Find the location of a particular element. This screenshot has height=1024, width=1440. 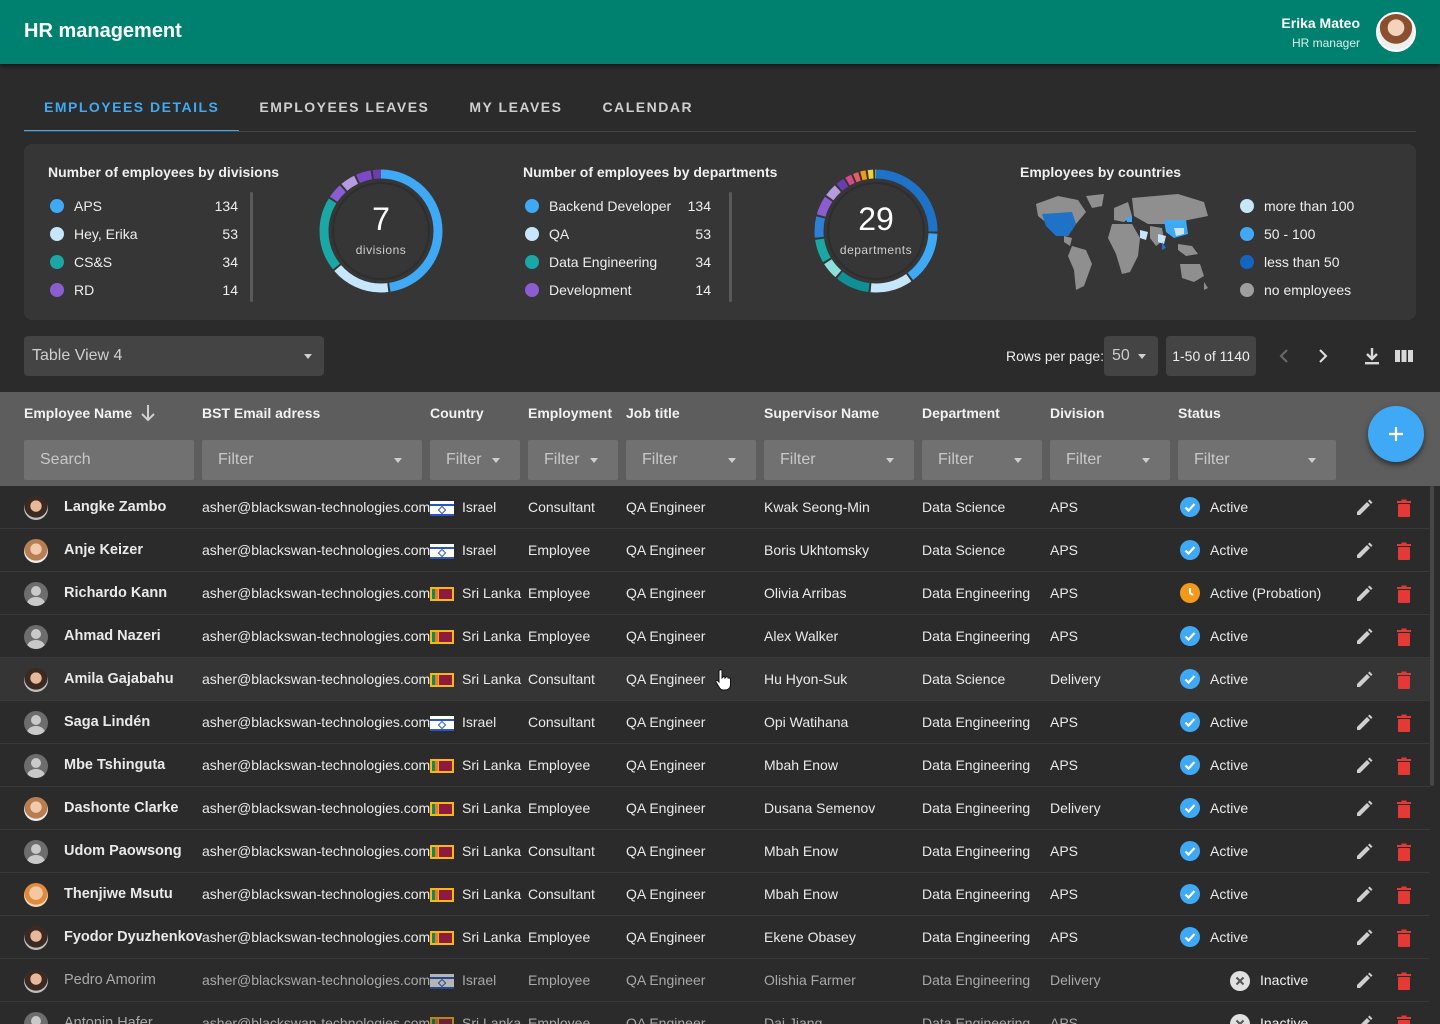

employee-name: Amila Gajabahu is located at coordinates (119, 679).